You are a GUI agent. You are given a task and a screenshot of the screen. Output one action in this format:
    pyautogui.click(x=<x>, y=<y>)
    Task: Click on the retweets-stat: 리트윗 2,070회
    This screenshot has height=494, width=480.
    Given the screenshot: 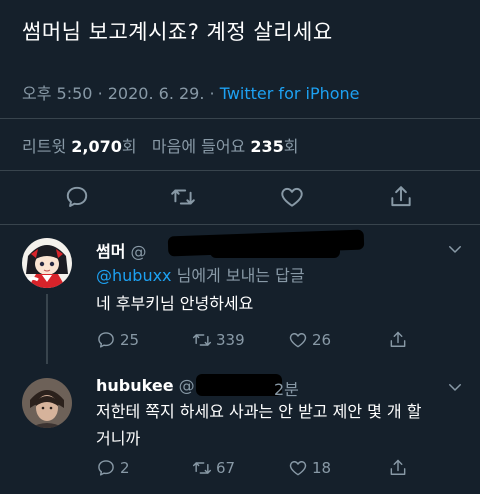 What is the action you would take?
    pyautogui.click(x=82, y=146)
    